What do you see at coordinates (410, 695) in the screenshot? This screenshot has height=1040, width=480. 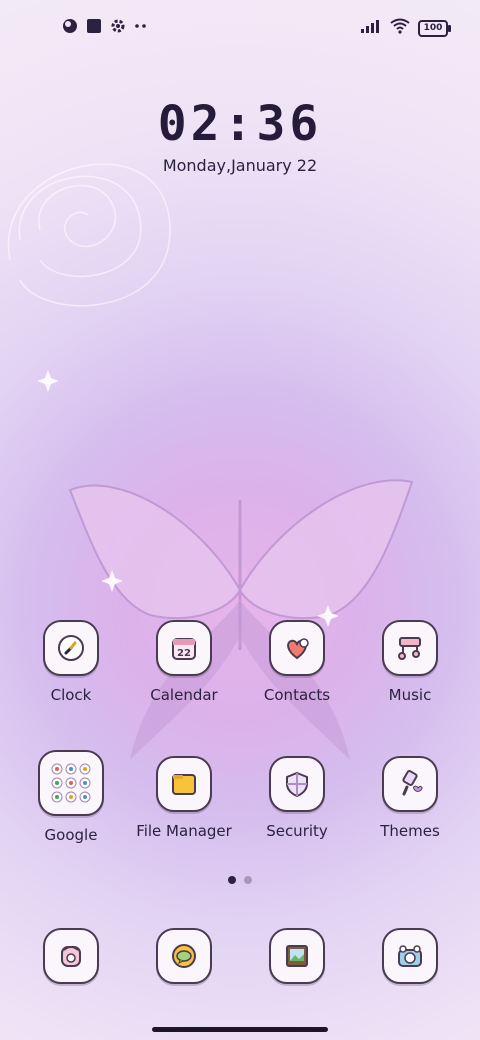 I see `app-label: Music` at bounding box center [410, 695].